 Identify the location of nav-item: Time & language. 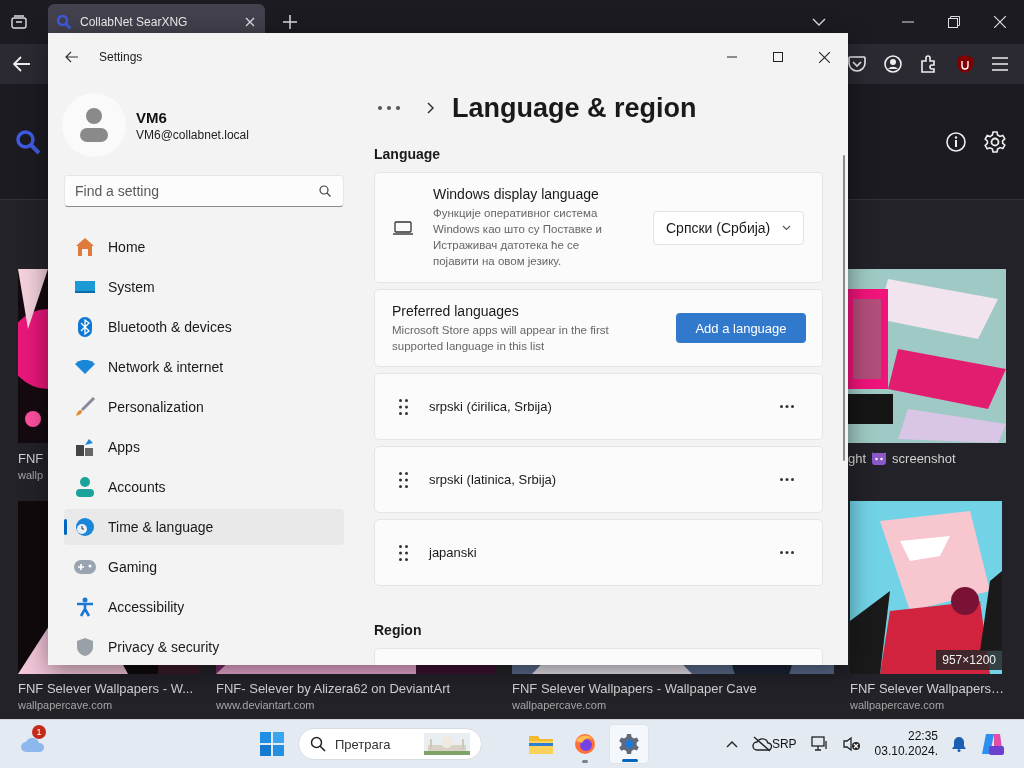
(204, 527).